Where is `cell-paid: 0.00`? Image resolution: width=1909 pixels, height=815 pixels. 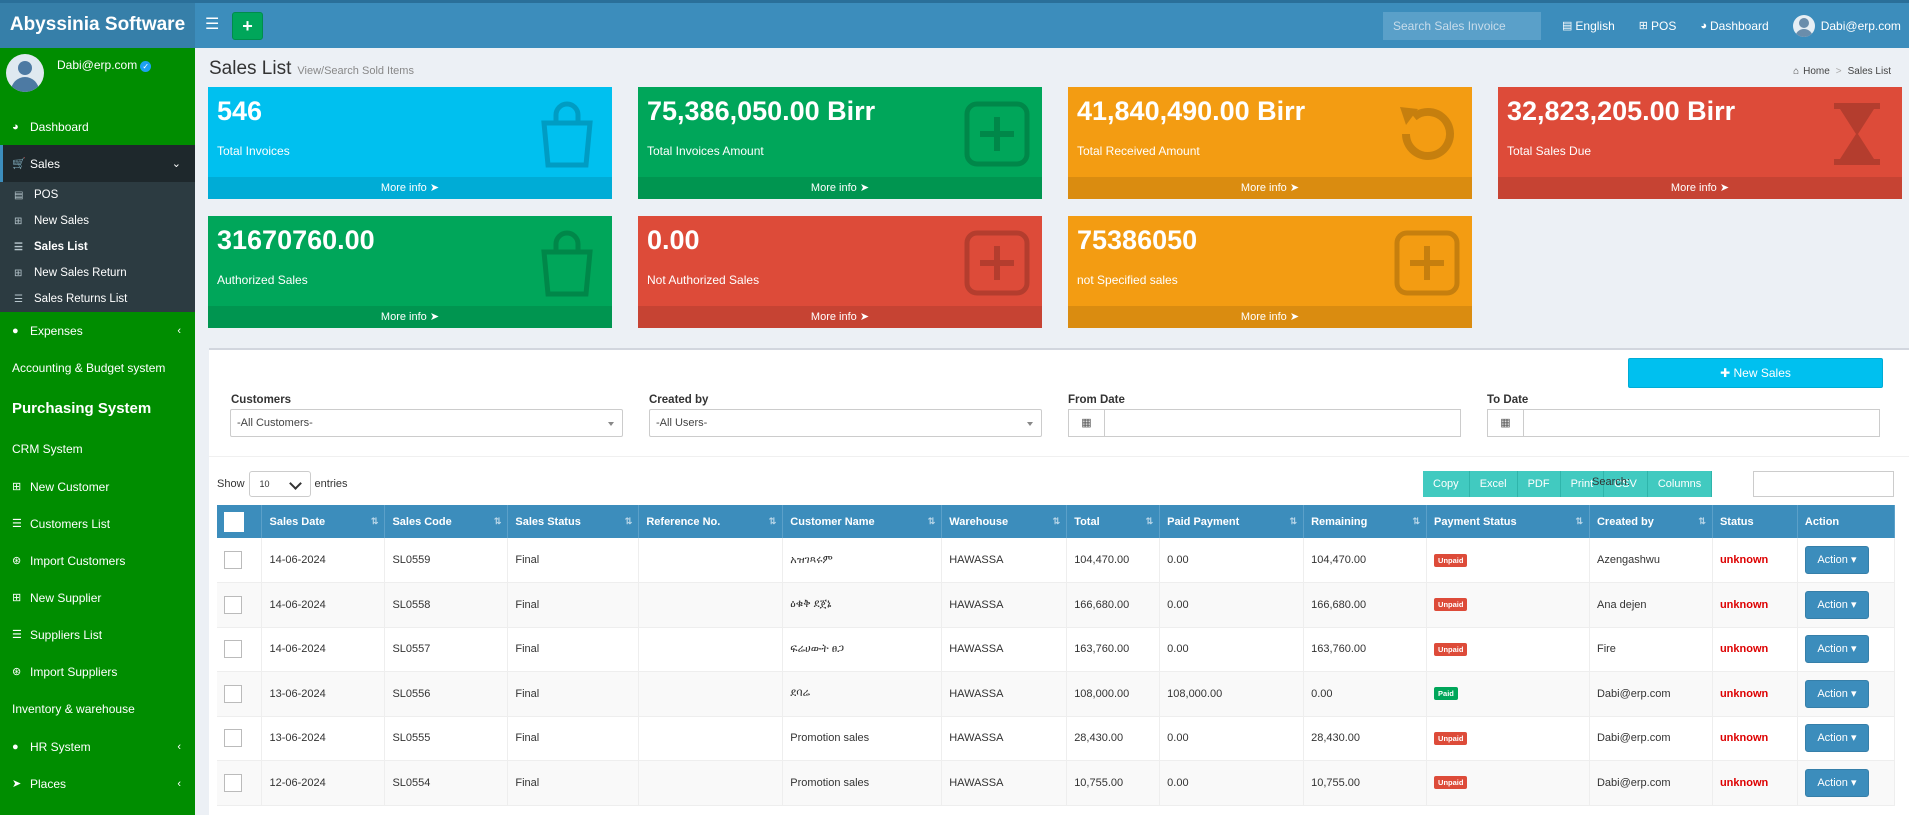 cell-paid: 0.00 is located at coordinates (1232, 560).